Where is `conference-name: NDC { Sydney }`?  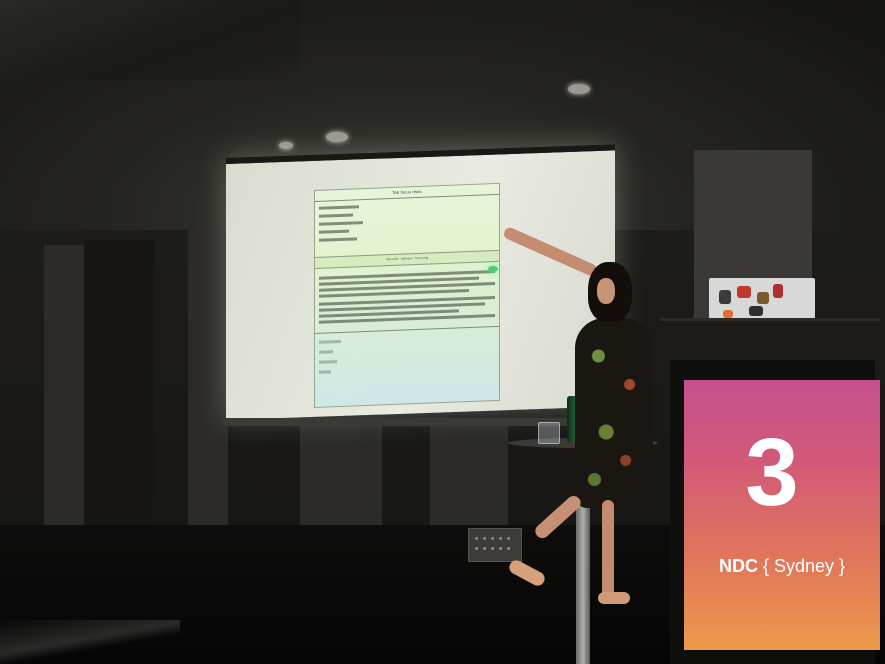
conference-name: NDC { Sydney } is located at coordinates (782, 566).